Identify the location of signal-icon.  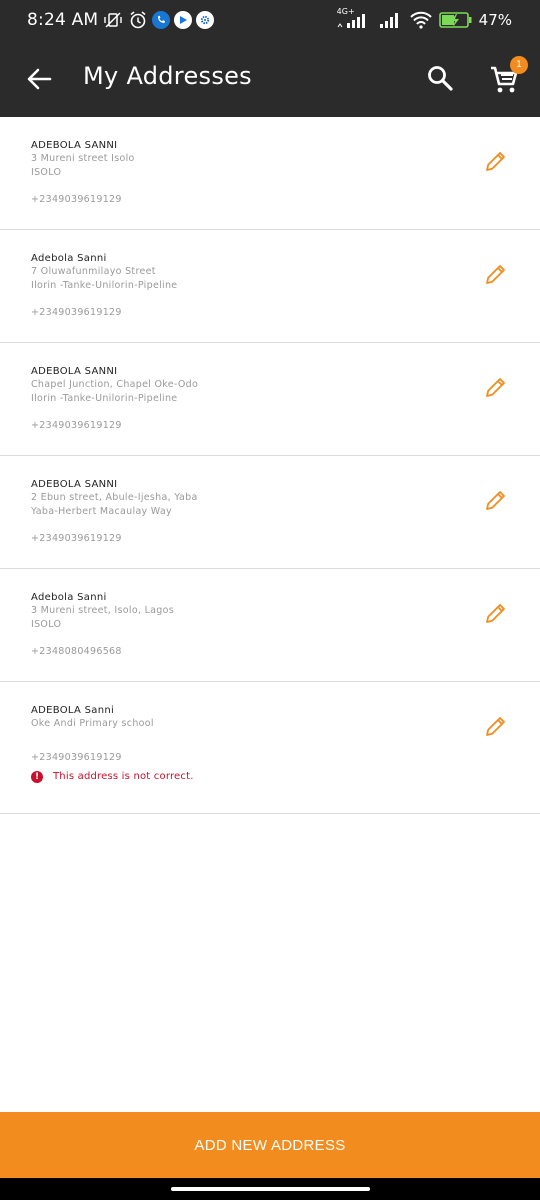
(391, 20).